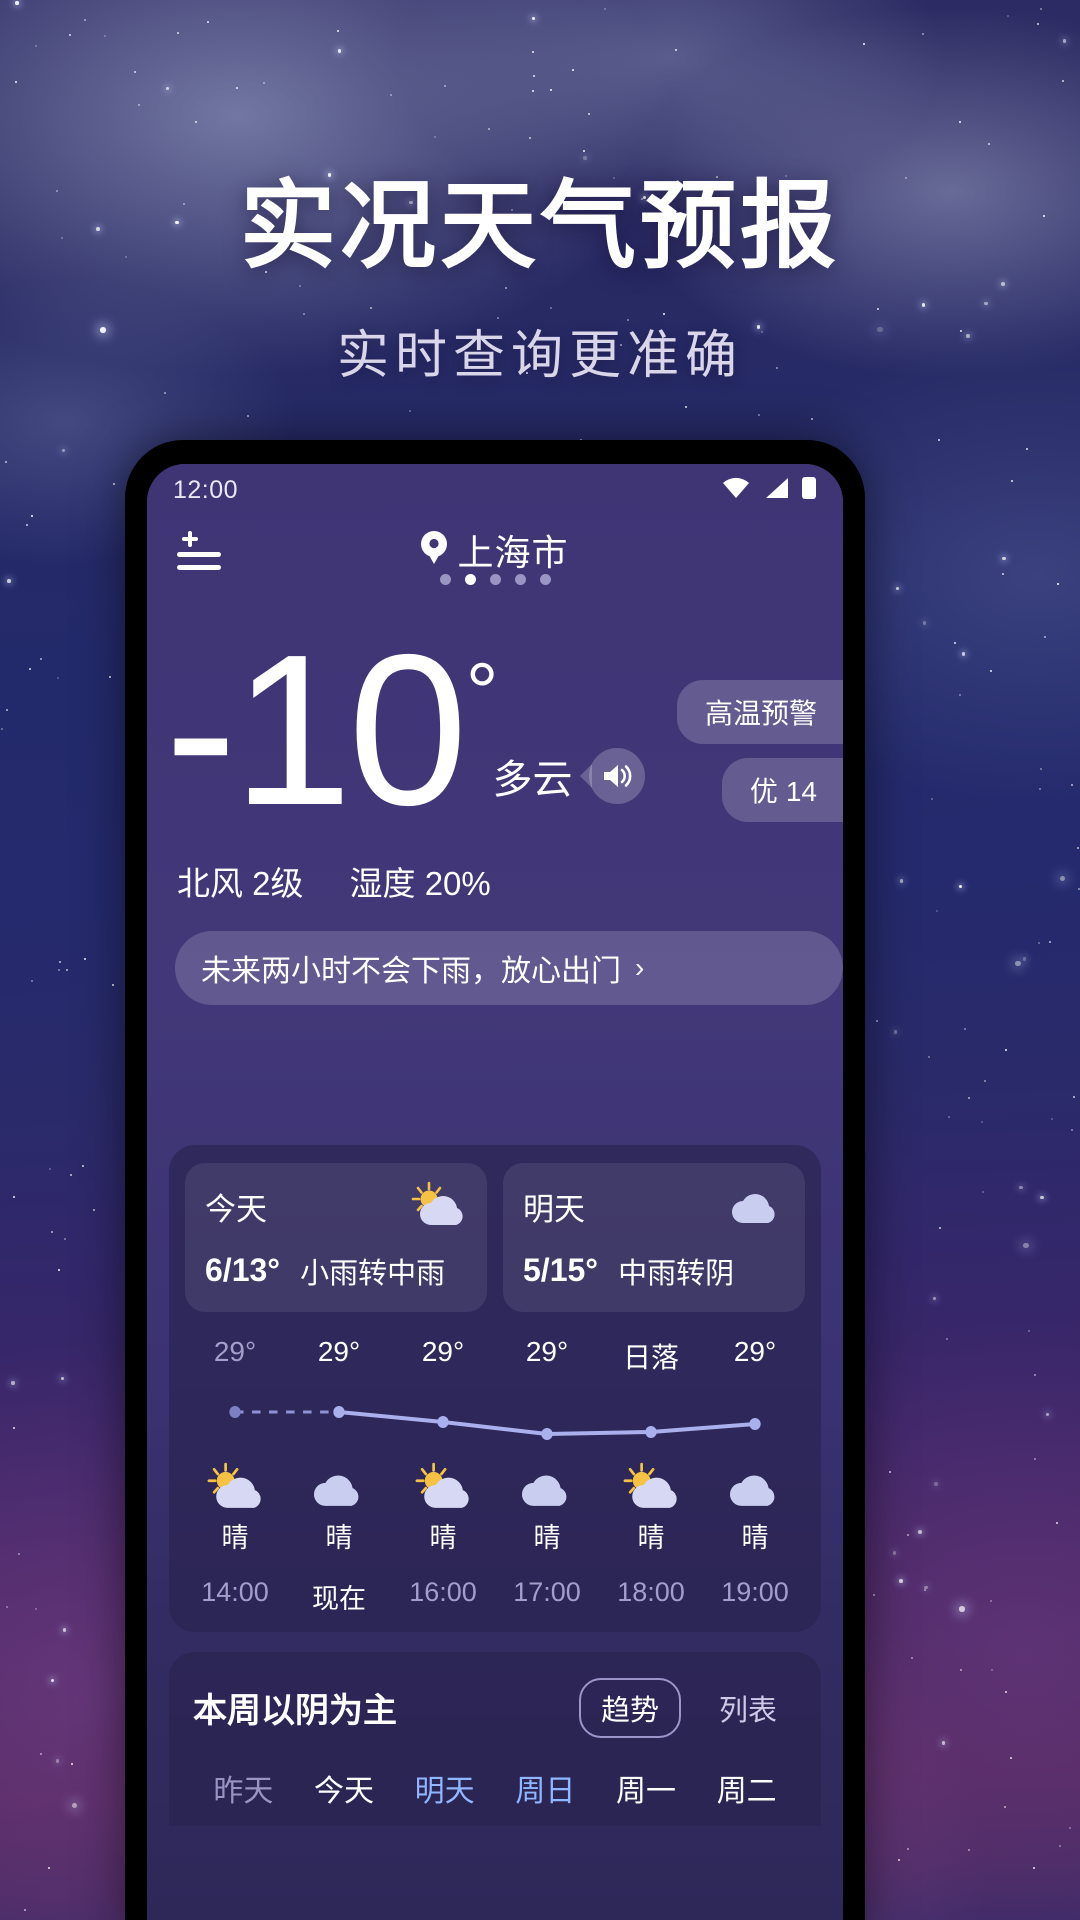 Image resolution: width=1080 pixels, height=1920 pixels. Describe the element at coordinates (612, 775) in the screenshot. I see `speaker-icon` at that location.